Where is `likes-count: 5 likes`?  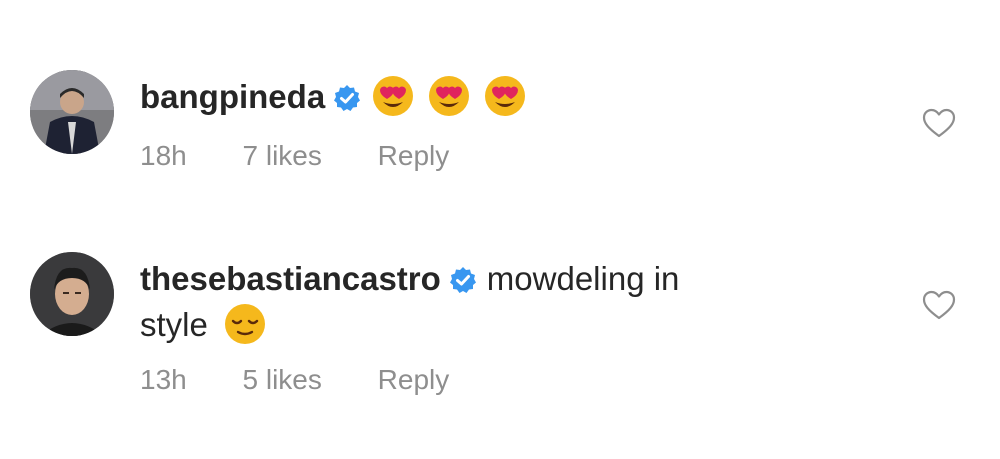 likes-count: 5 likes is located at coordinates (282, 380).